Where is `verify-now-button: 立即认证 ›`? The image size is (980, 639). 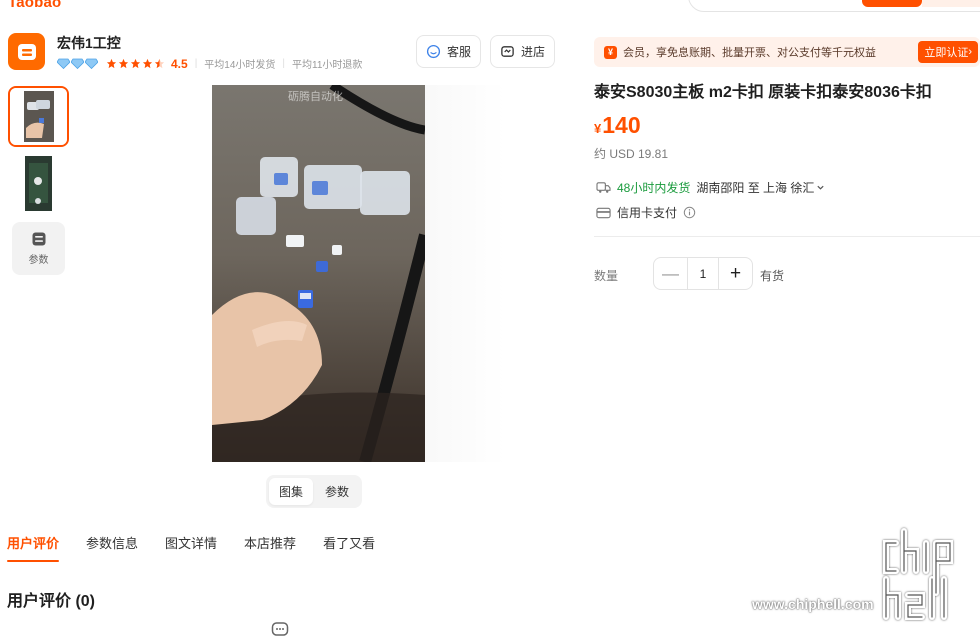 verify-now-button: 立即认证 › is located at coordinates (948, 52).